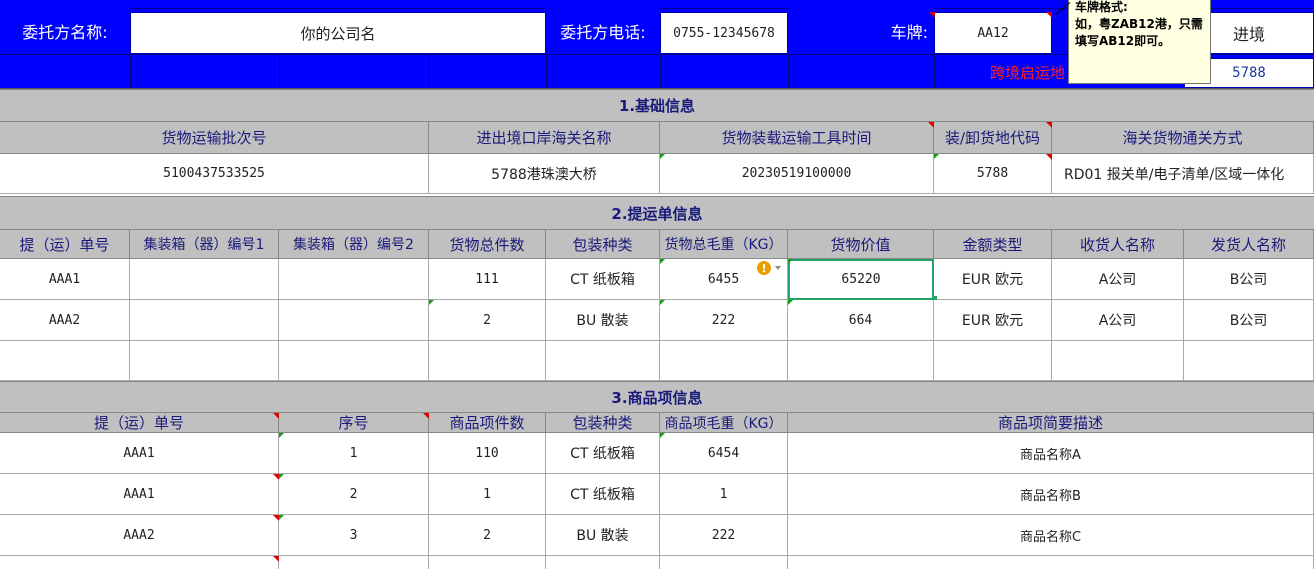 This screenshot has height=569, width=1314. What do you see at coordinates (204, 244) in the screenshot?
I see `column-header: 集装箱（器）编号1` at bounding box center [204, 244].